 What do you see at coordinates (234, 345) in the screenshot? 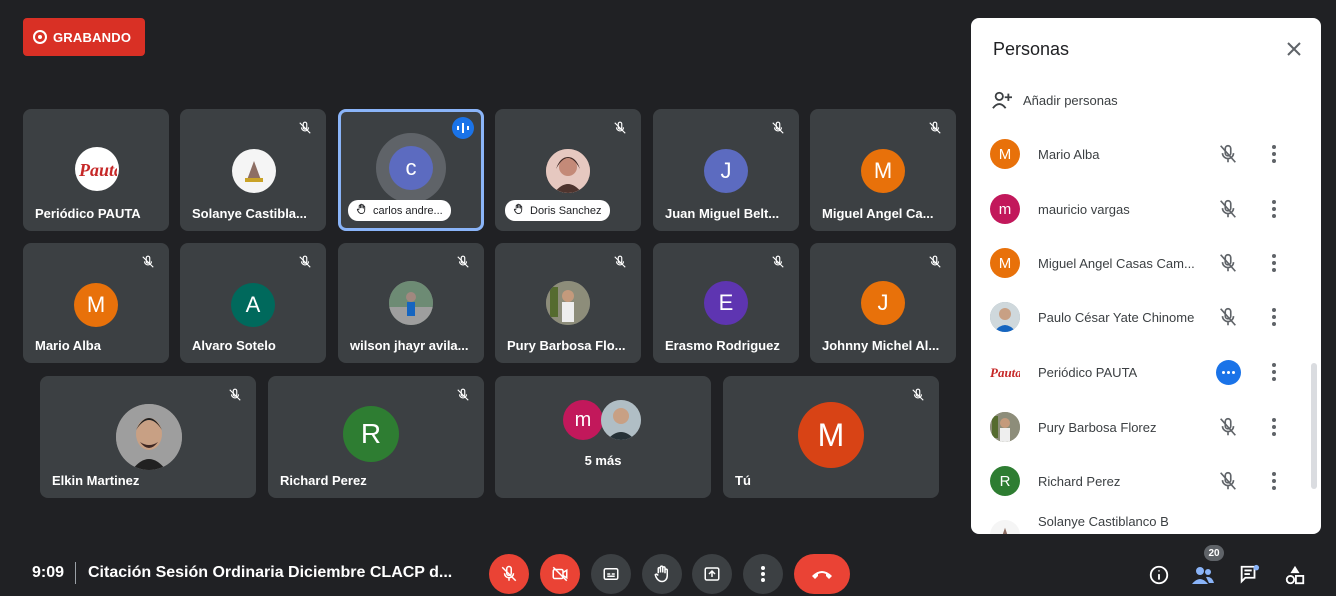
I see `participant-name: Alvaro Sotelo` at bounding box center [234, 345].